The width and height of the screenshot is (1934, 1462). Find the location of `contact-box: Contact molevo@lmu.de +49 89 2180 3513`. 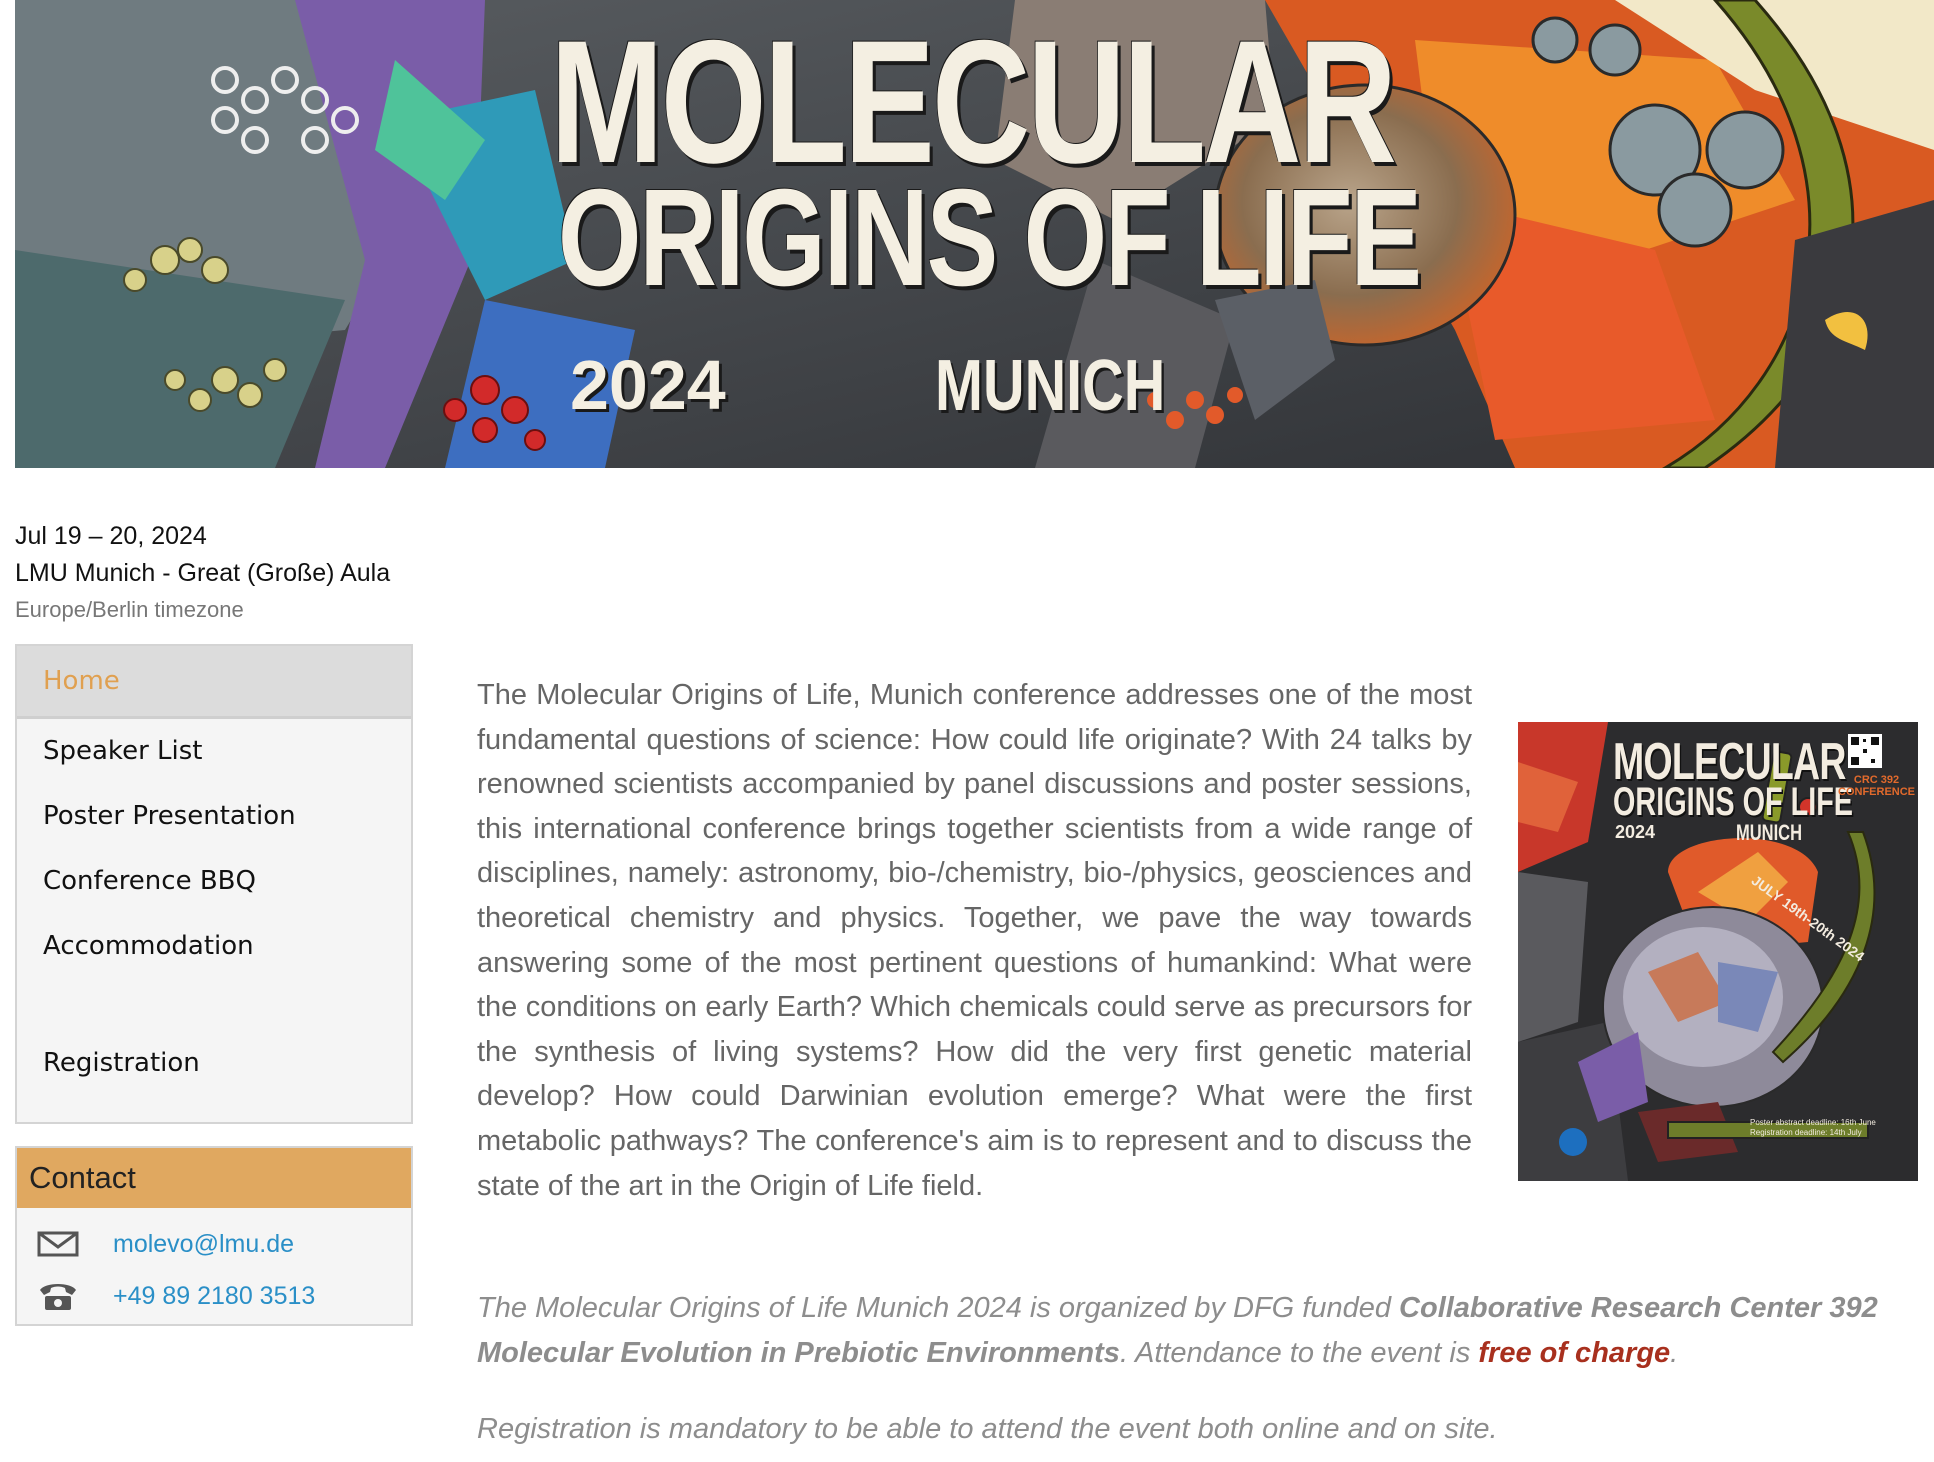

contact-box: Contact molevo@lmu.de +49 89 2180 3513 is located at coordinates (214, 1236).